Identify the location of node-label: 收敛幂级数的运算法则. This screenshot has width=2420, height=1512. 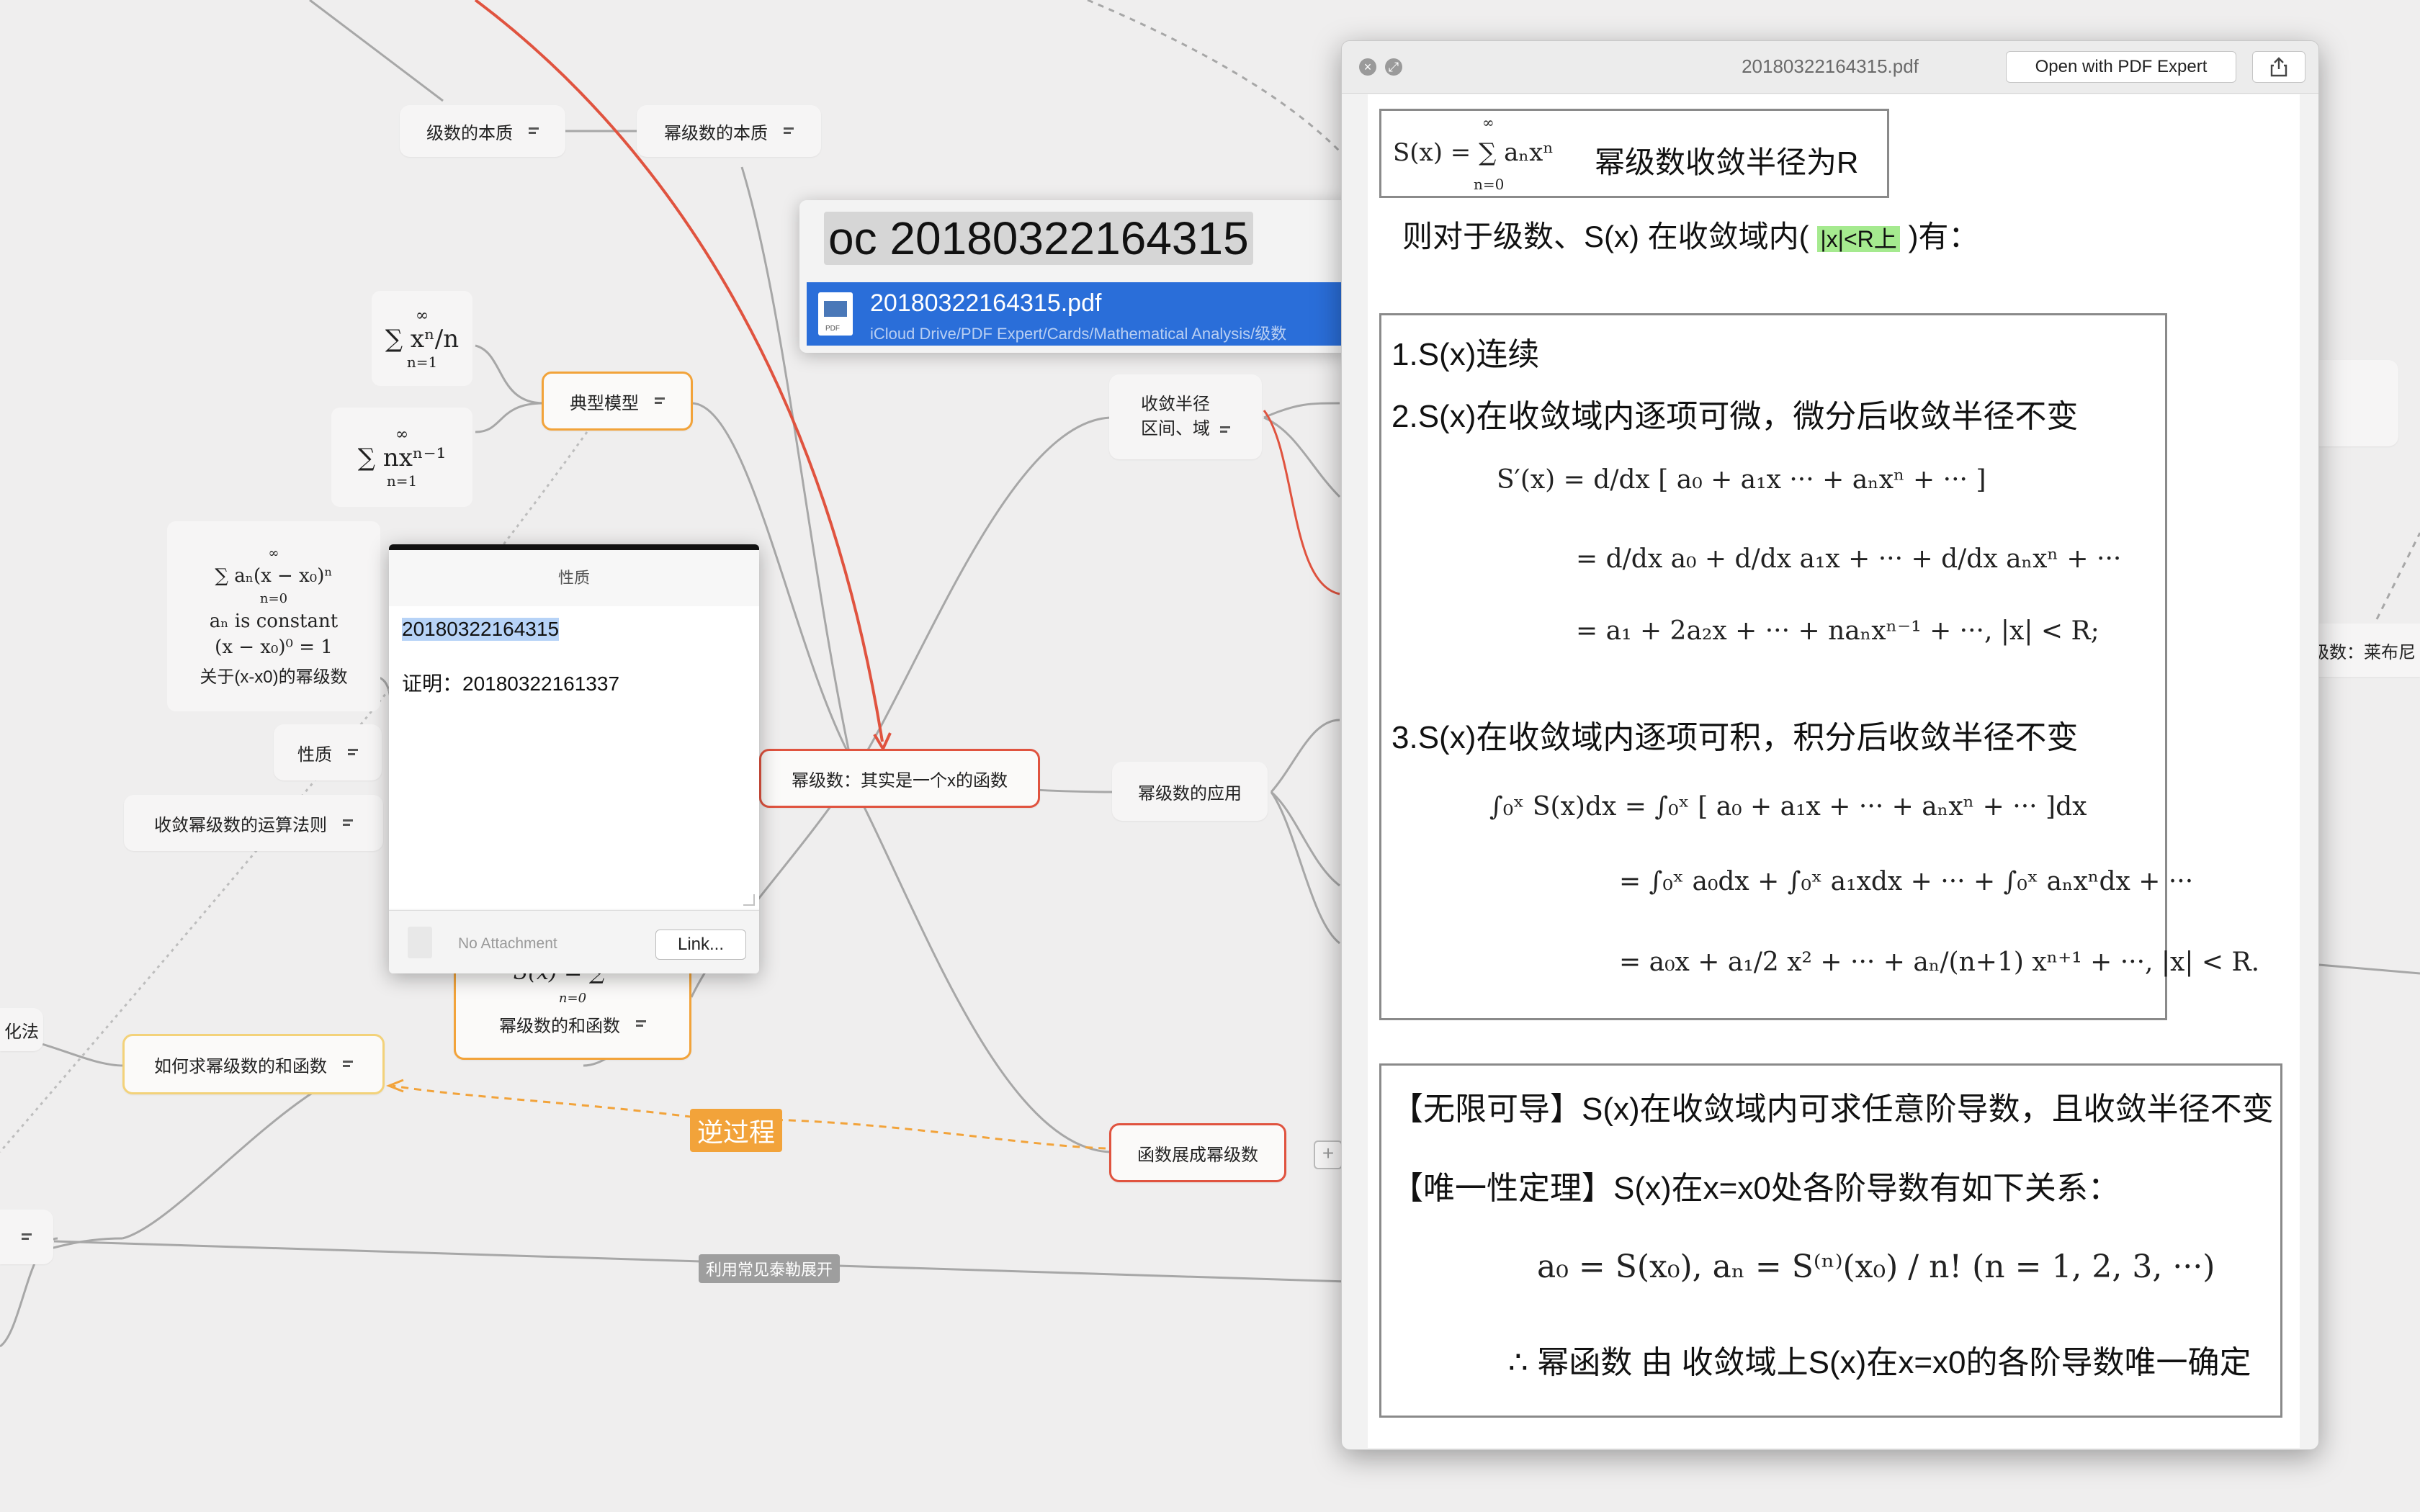
(240, 825).